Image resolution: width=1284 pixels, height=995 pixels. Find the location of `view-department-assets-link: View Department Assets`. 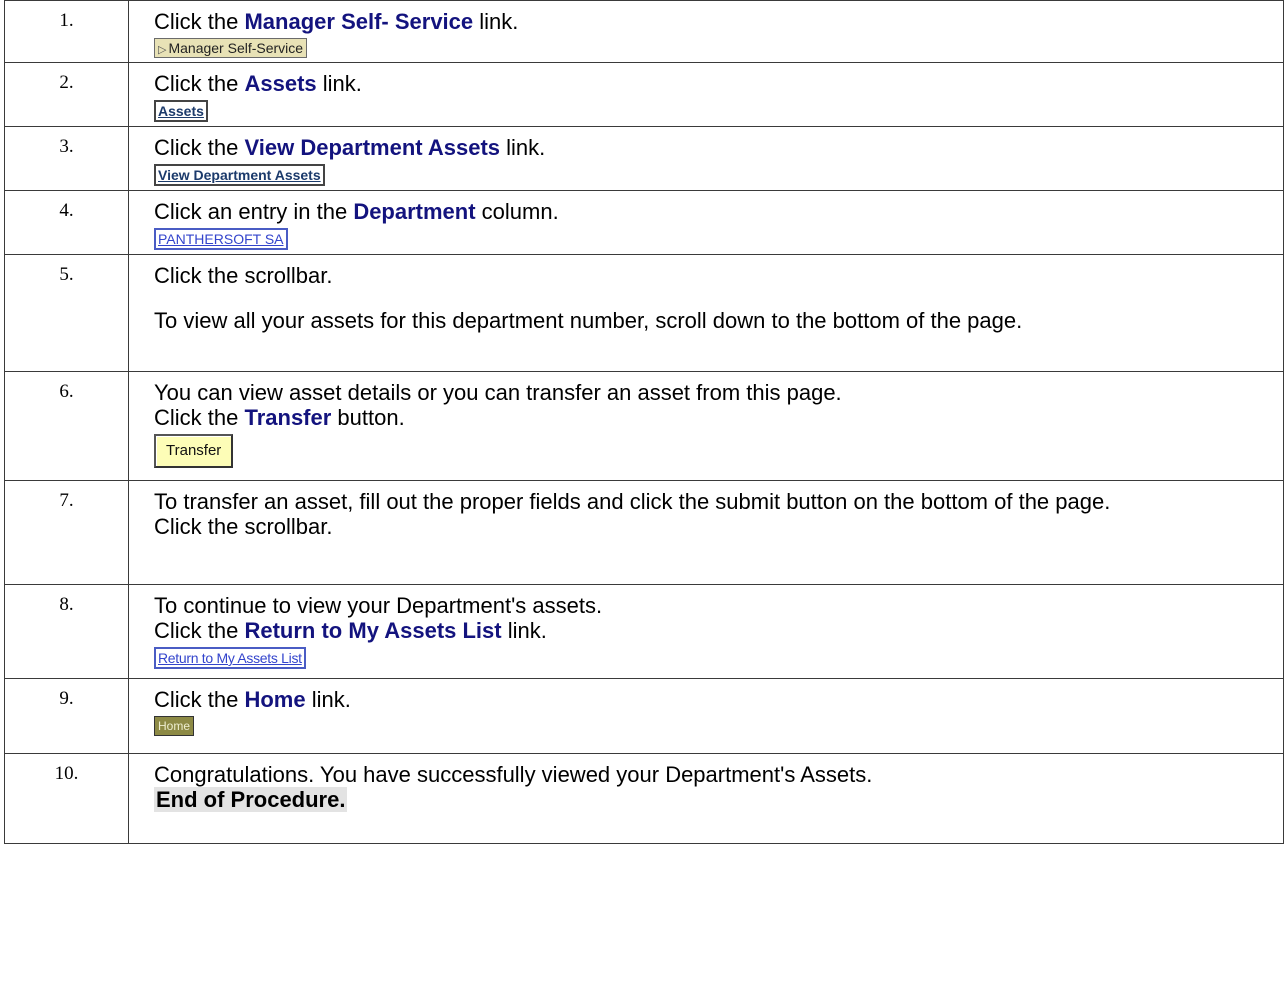

view-department-assets-link: View Department Assets is located at coordinates (239, 175).